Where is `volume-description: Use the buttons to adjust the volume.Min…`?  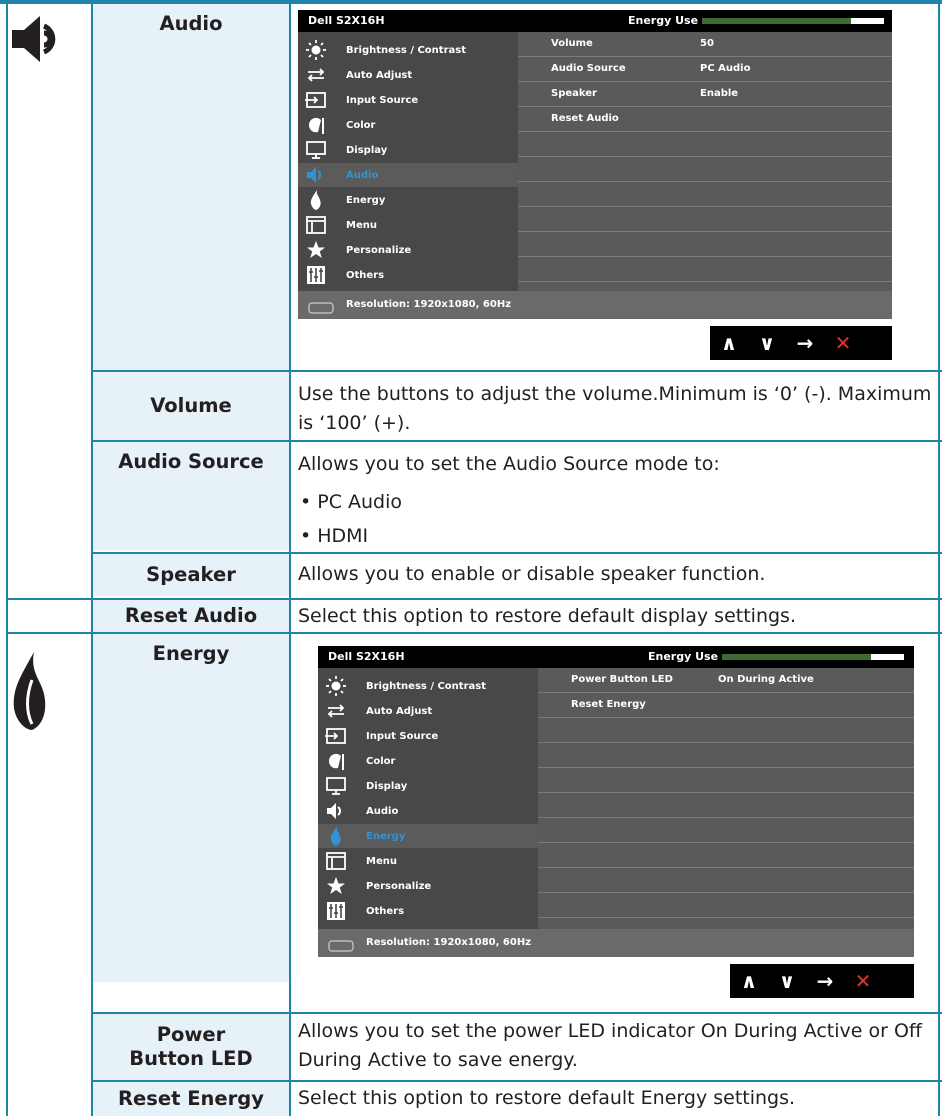
volume-description: Use the buttons to adjust the volume.Min… is located at coordinates (615, 408).